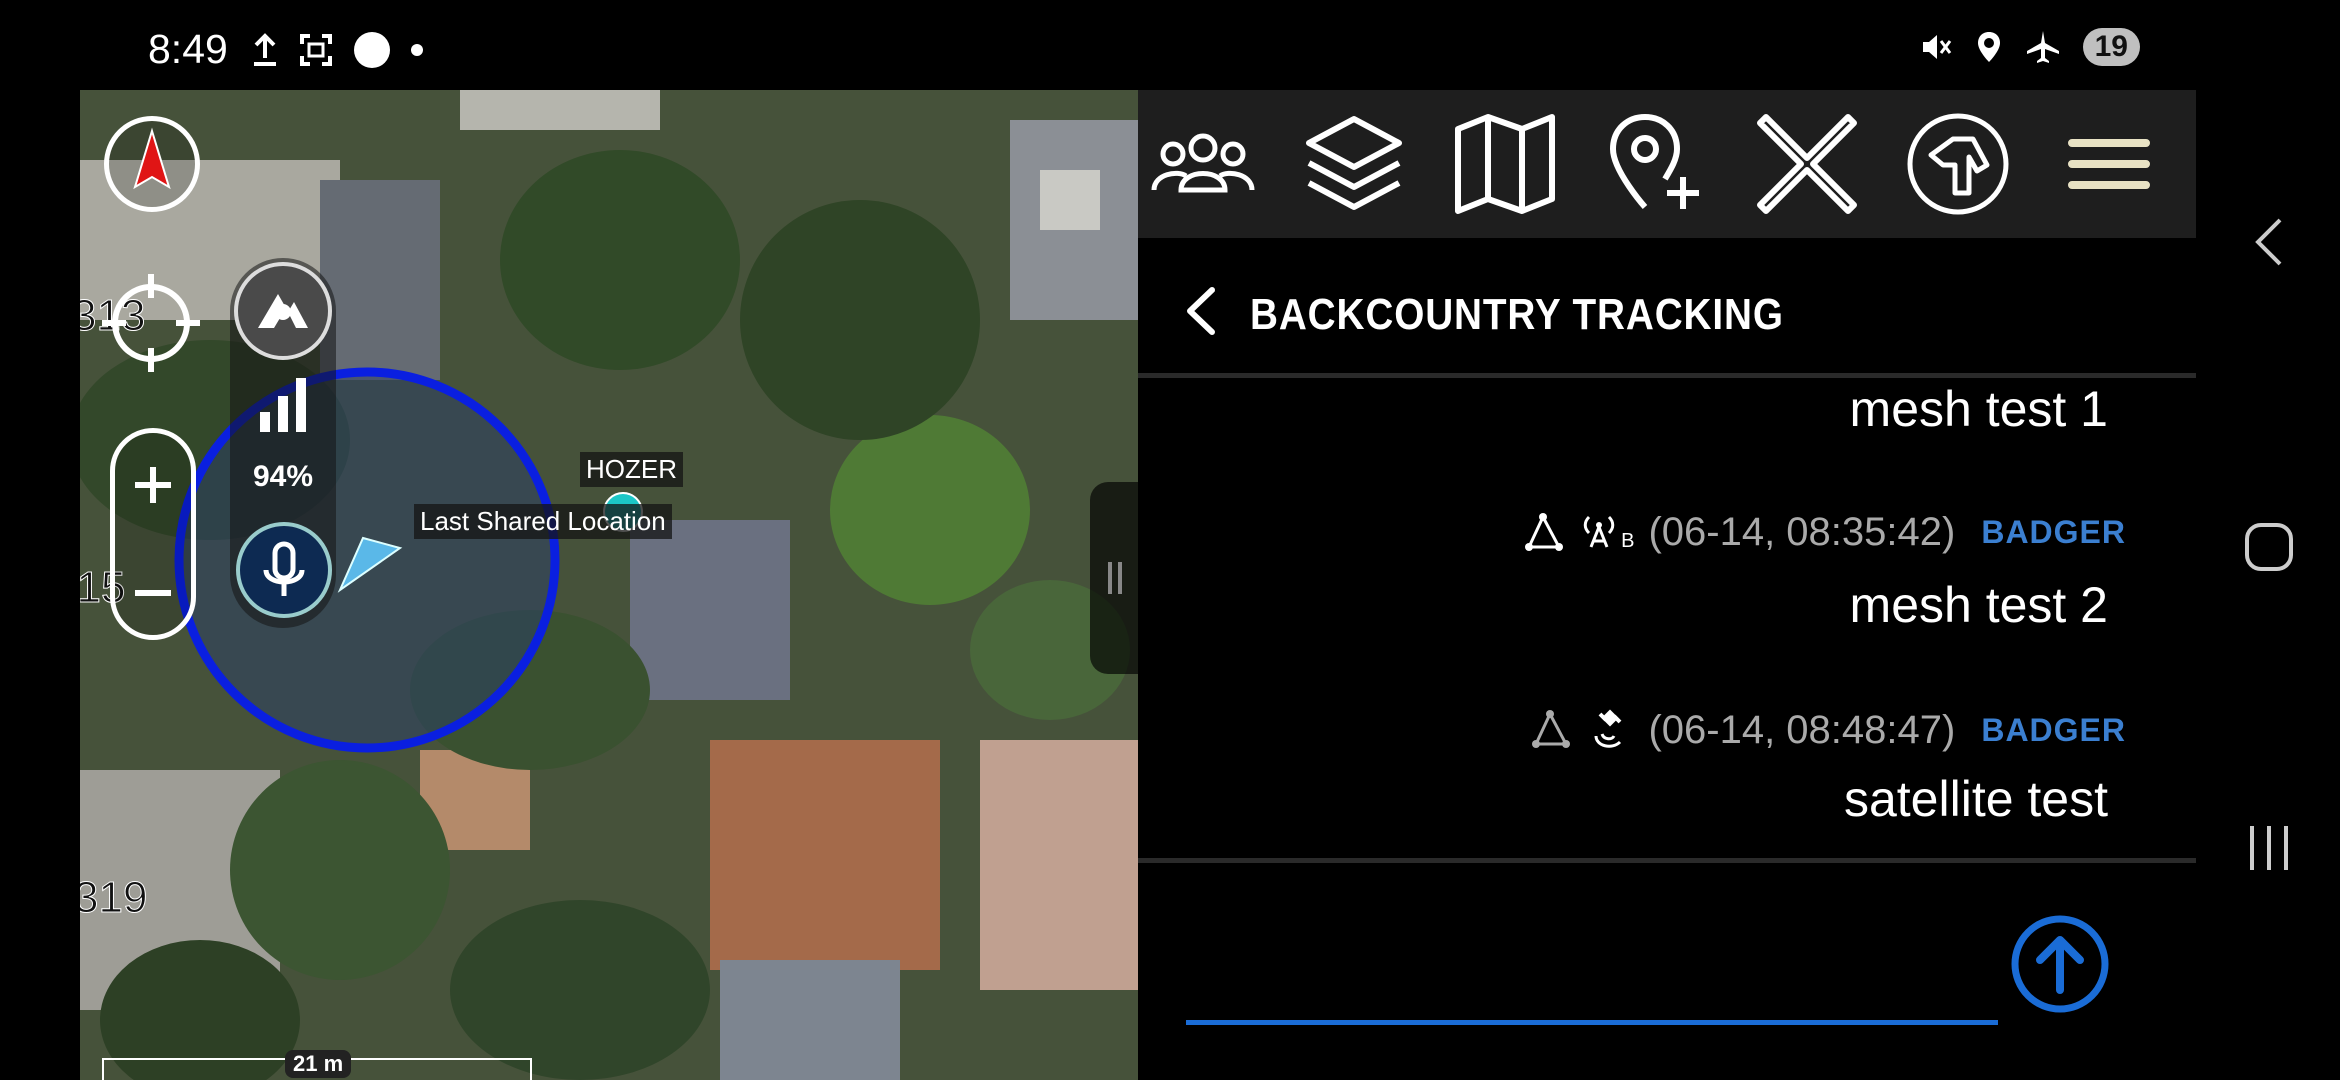 The height and width of the screenshot is (1080, 2340). I want to click on dog-tracking-button, so click(1958, 164).